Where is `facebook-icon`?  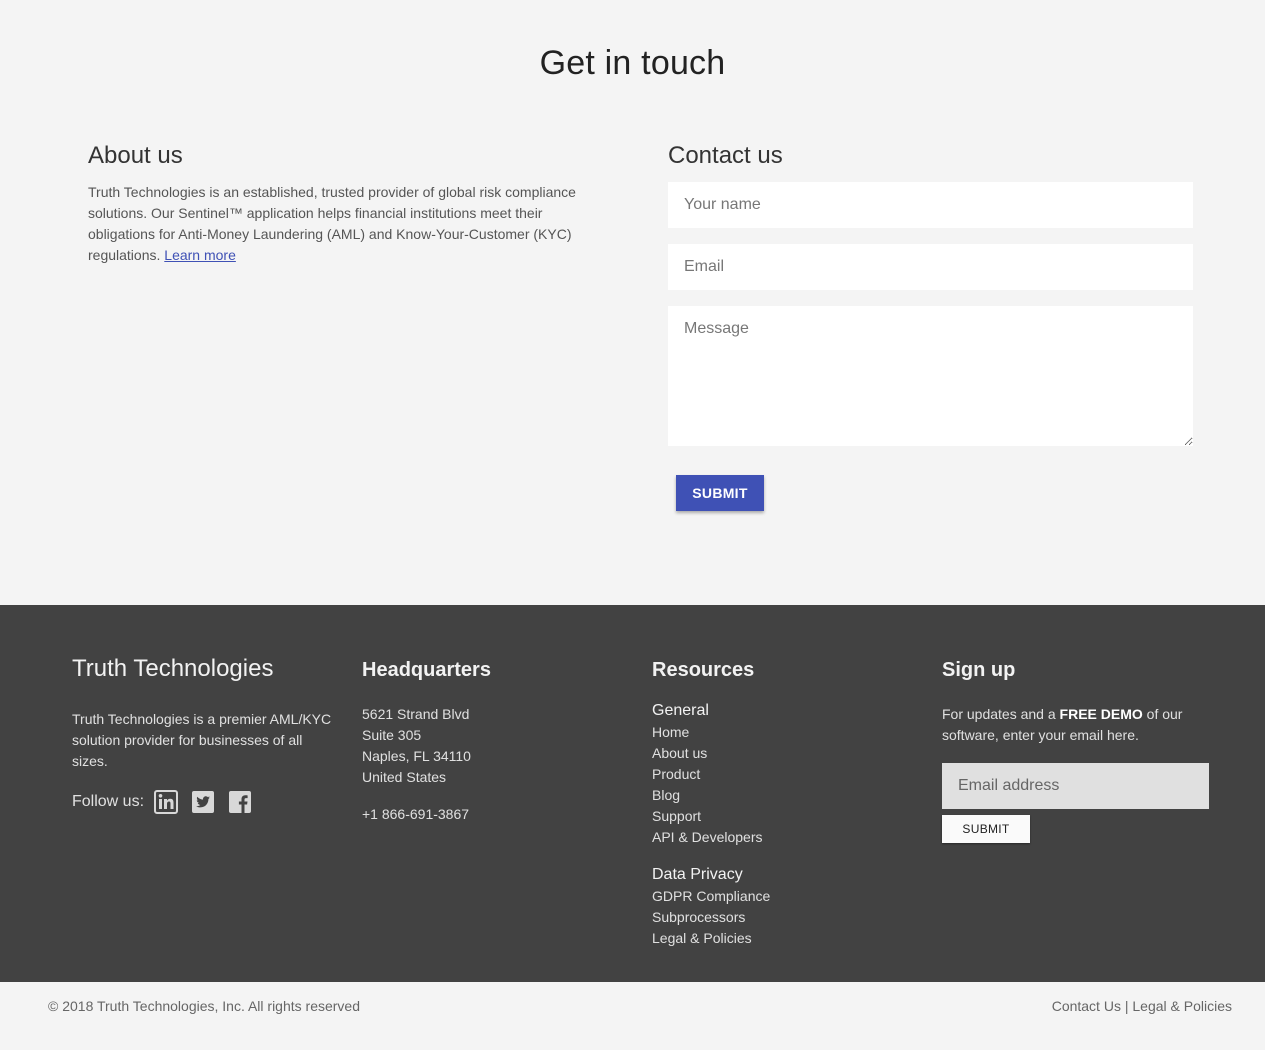
facebook-icon is located at coordinates (240, 802).